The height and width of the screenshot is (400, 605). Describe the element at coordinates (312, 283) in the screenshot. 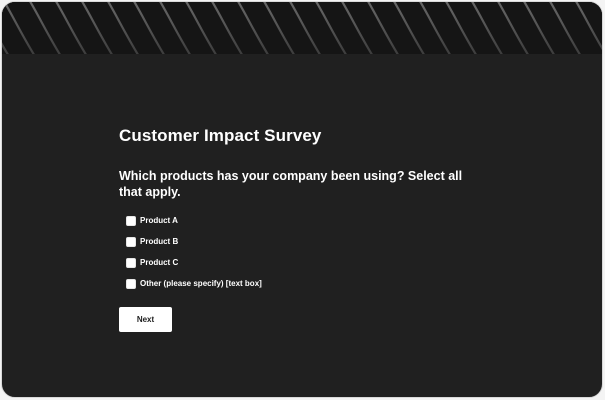

I see `option-other: Other (please specify) [text box]` at that location.